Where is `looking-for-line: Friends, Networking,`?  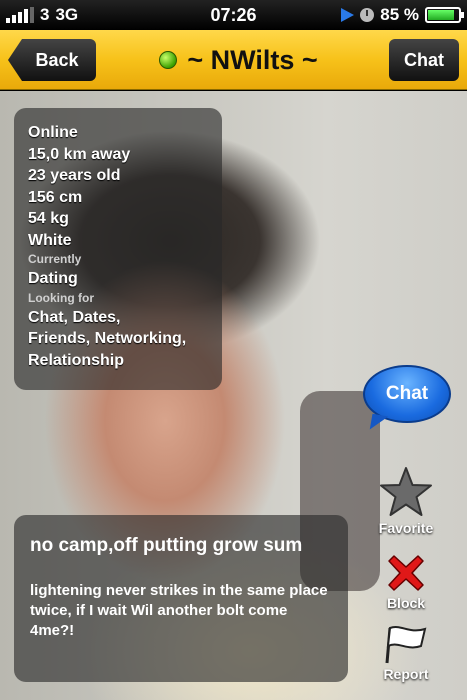 looking-for-line: Friends, Networking, is located at coordinates (107, 338).